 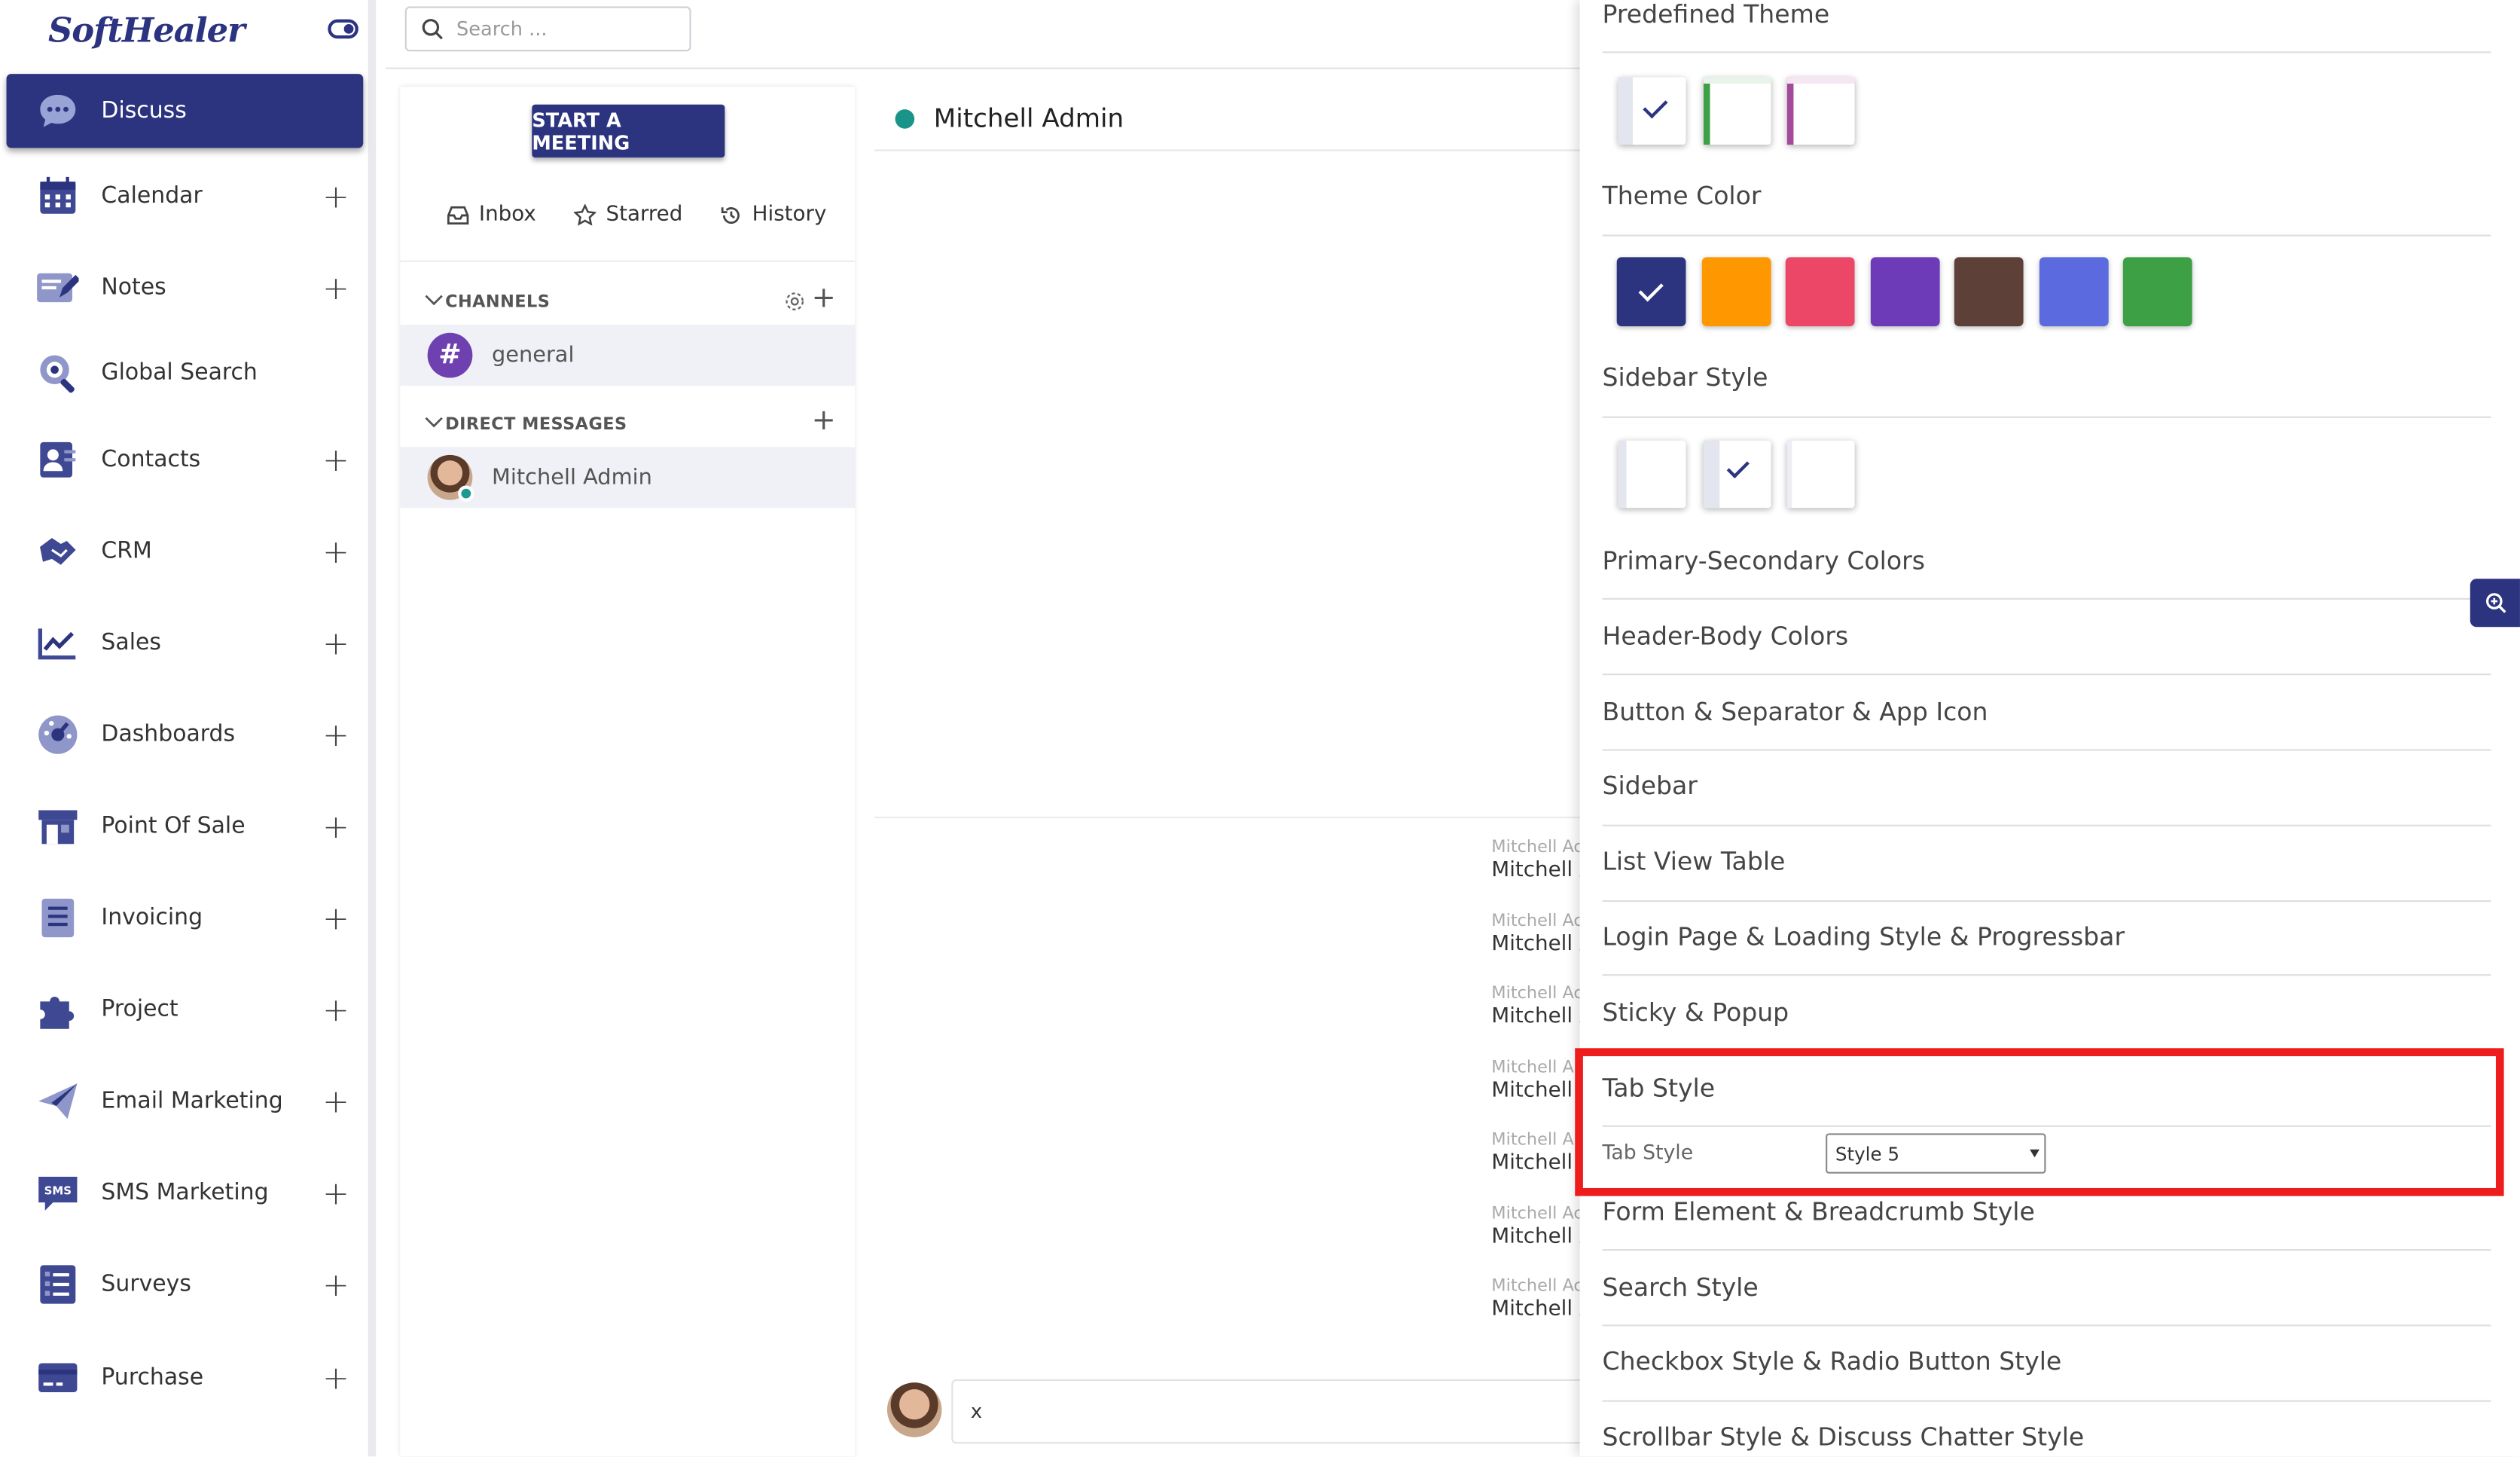 I want to click on sidebar-item-surveys: Surveys +, so click(x=185, y=1284).